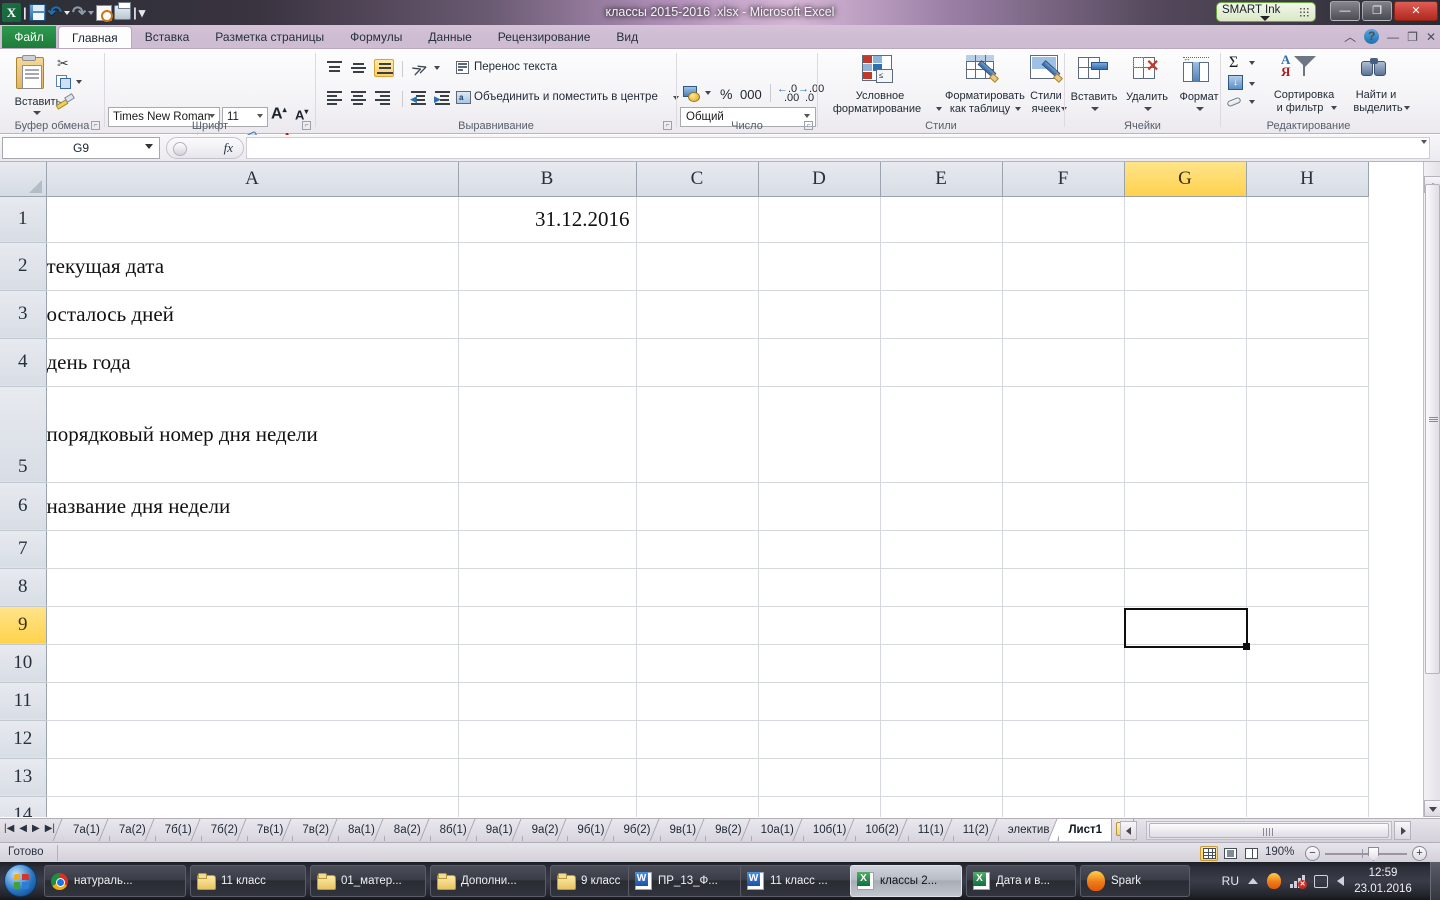 The image size is (1440, 900). I want to click on prev-sheet-icon: ◀, so click(23, 828).